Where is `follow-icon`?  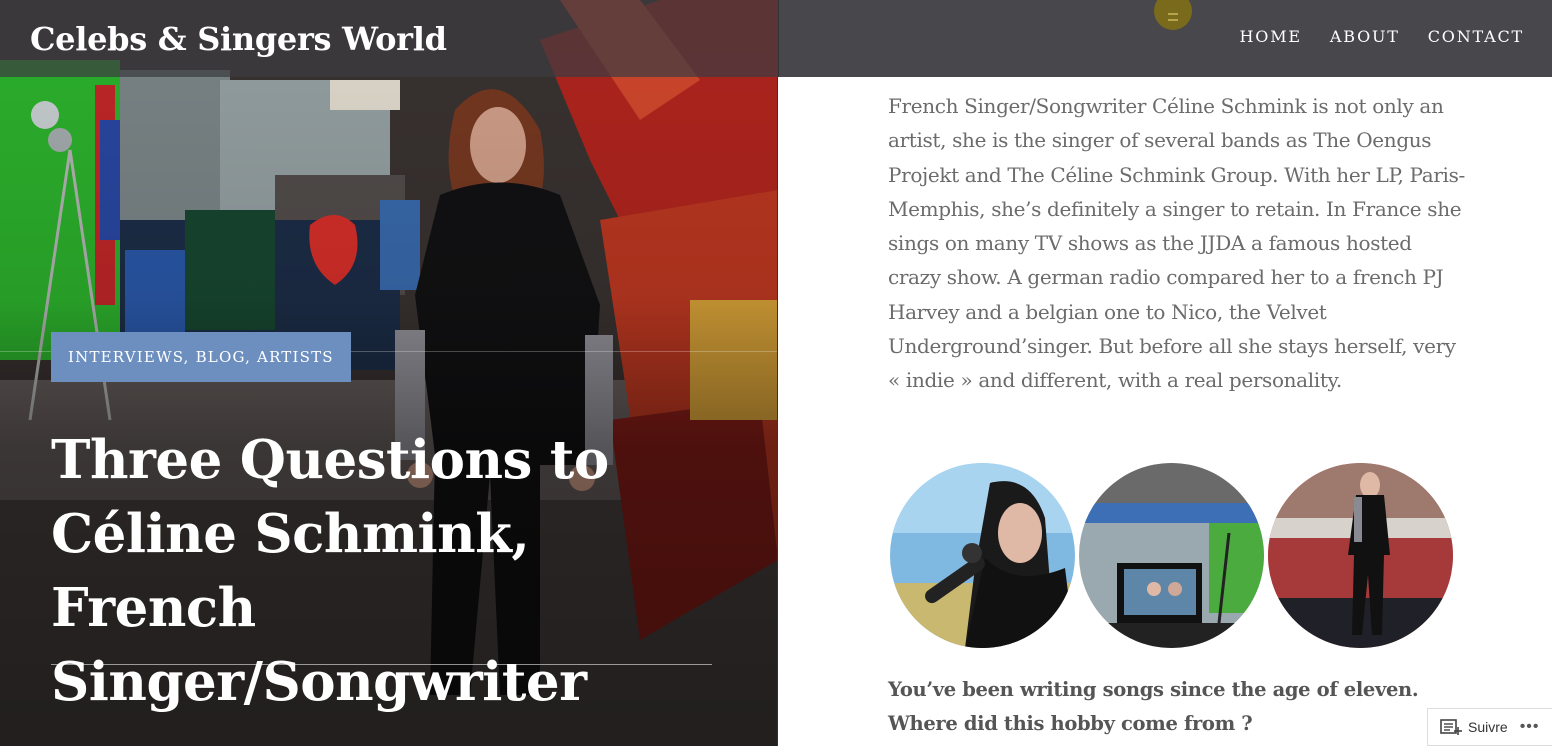 follow-icon is located at coordinates (1451, 727).